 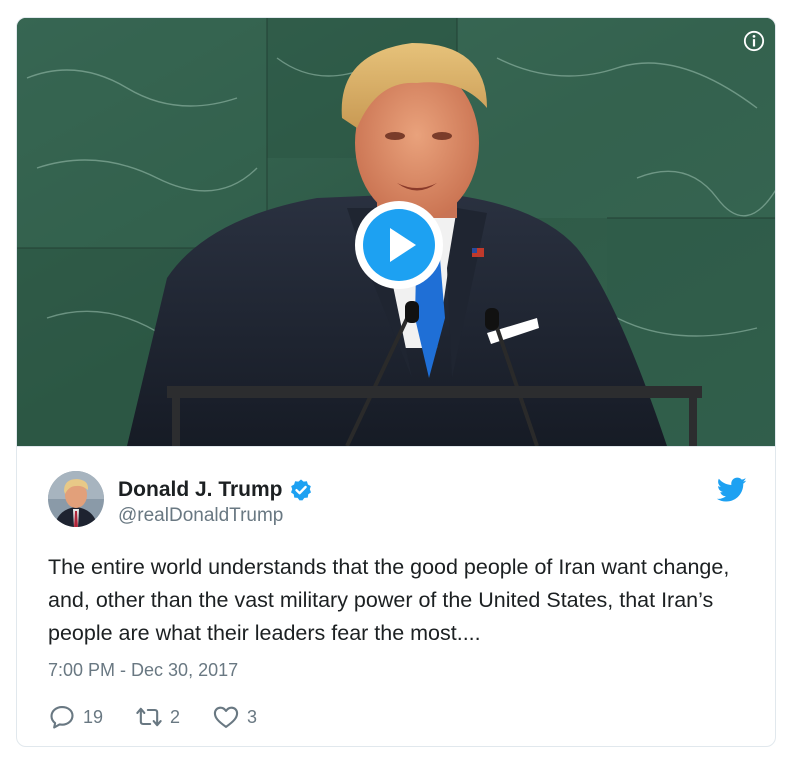 I want to click on verified-badge-icon, so click(x=300, y=490).